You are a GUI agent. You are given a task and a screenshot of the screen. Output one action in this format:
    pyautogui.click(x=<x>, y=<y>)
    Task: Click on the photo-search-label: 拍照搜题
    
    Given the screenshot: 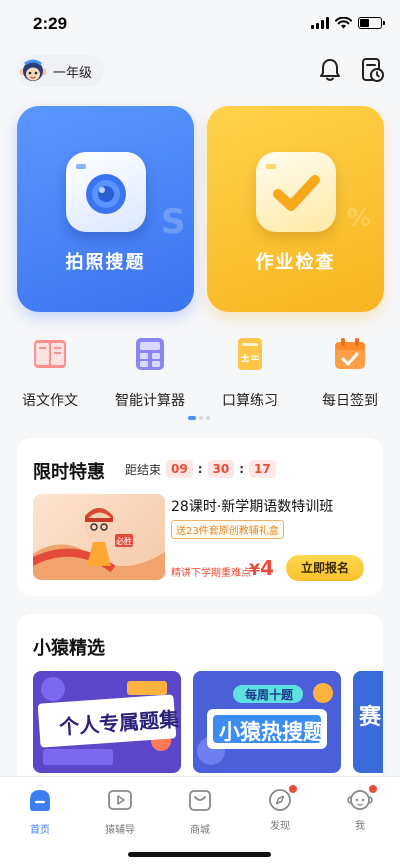 What is the action you would take?
    pyautogui.click(x=105, y=262)
    